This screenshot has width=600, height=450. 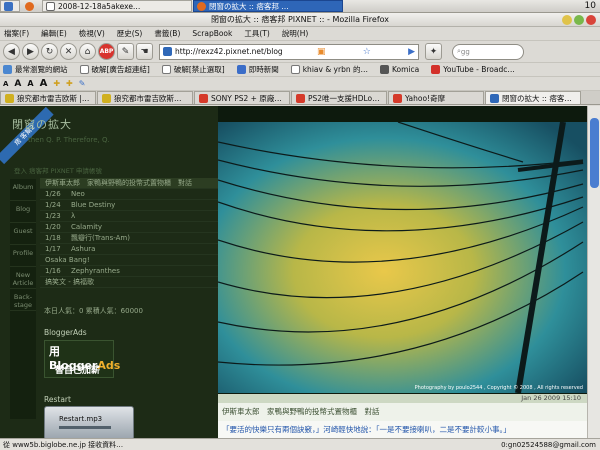 I want to click on app-menu-button, so click(x=10, y=6).